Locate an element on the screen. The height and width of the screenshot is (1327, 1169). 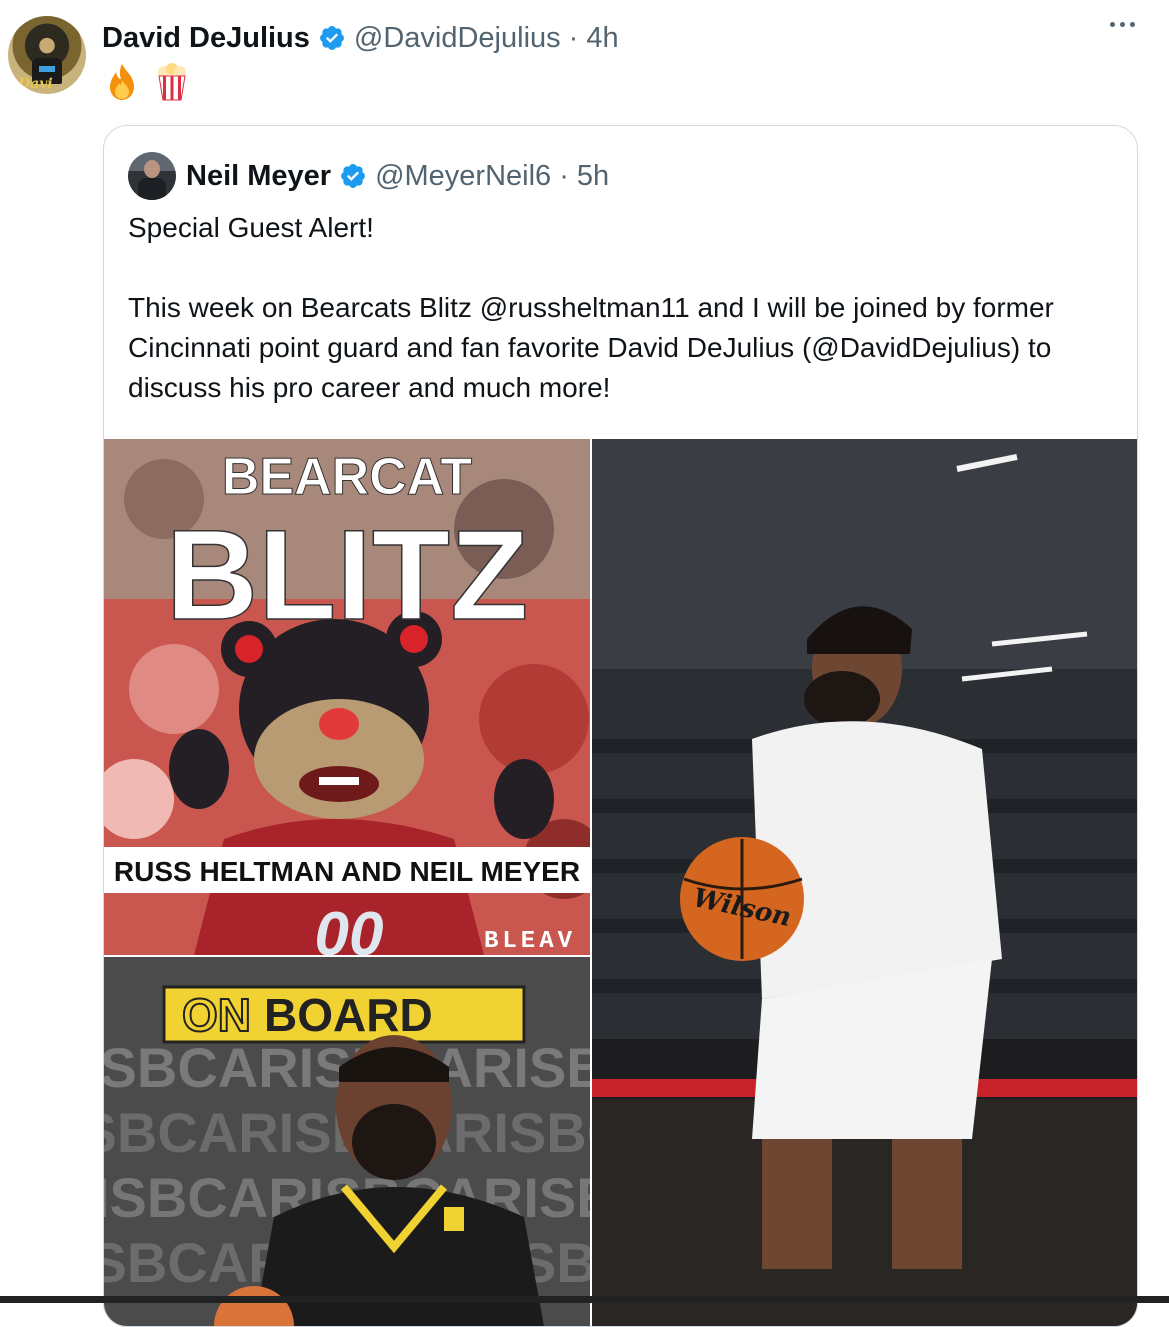
blitz-title-small: BEARCAT is located at coordinates (347, 477).